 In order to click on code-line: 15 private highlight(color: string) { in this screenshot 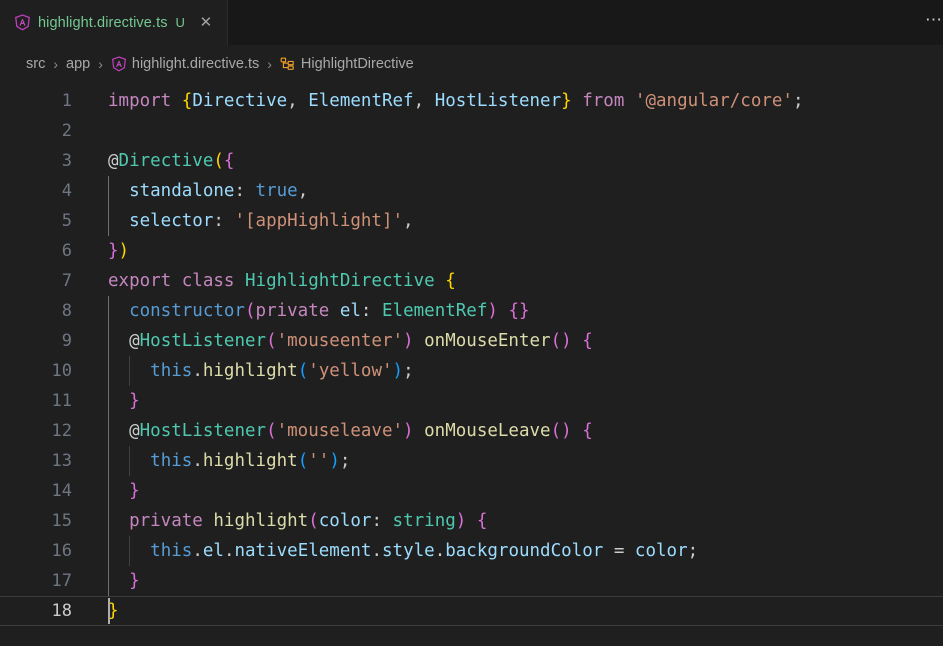, I will do `click(471, 521)`.